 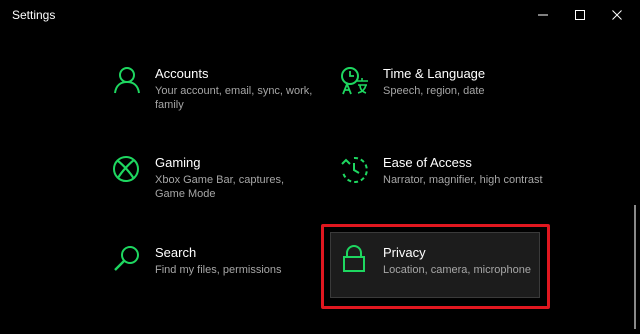 I want to click on tile-description: Xbox Game Bar, captures, Game Mode, so click(x=220, y=187).